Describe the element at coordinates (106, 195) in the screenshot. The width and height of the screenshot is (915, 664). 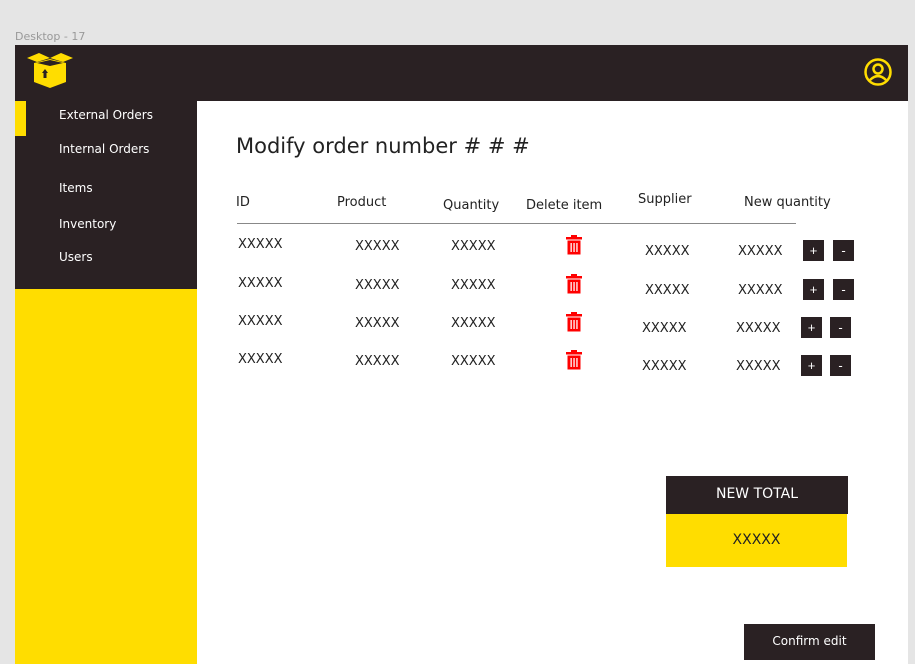
I see `sidebar` at that location.